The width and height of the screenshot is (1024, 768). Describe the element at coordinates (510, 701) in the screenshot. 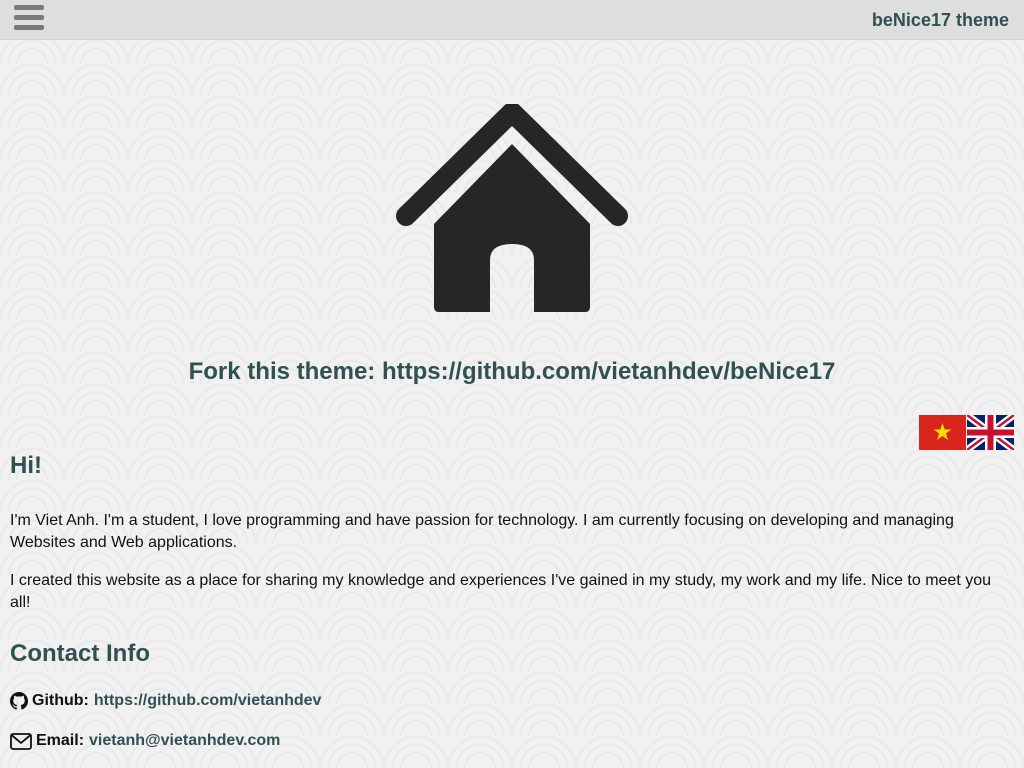

I see `github-row: Github: https://github.com/vietanhdev` at that location.